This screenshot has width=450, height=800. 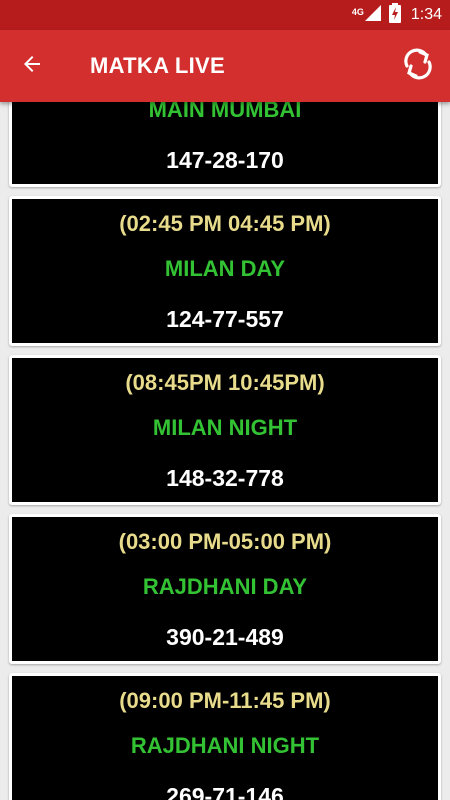 I want to click on market-result: 390-21-489, so click(x=225, y=637).